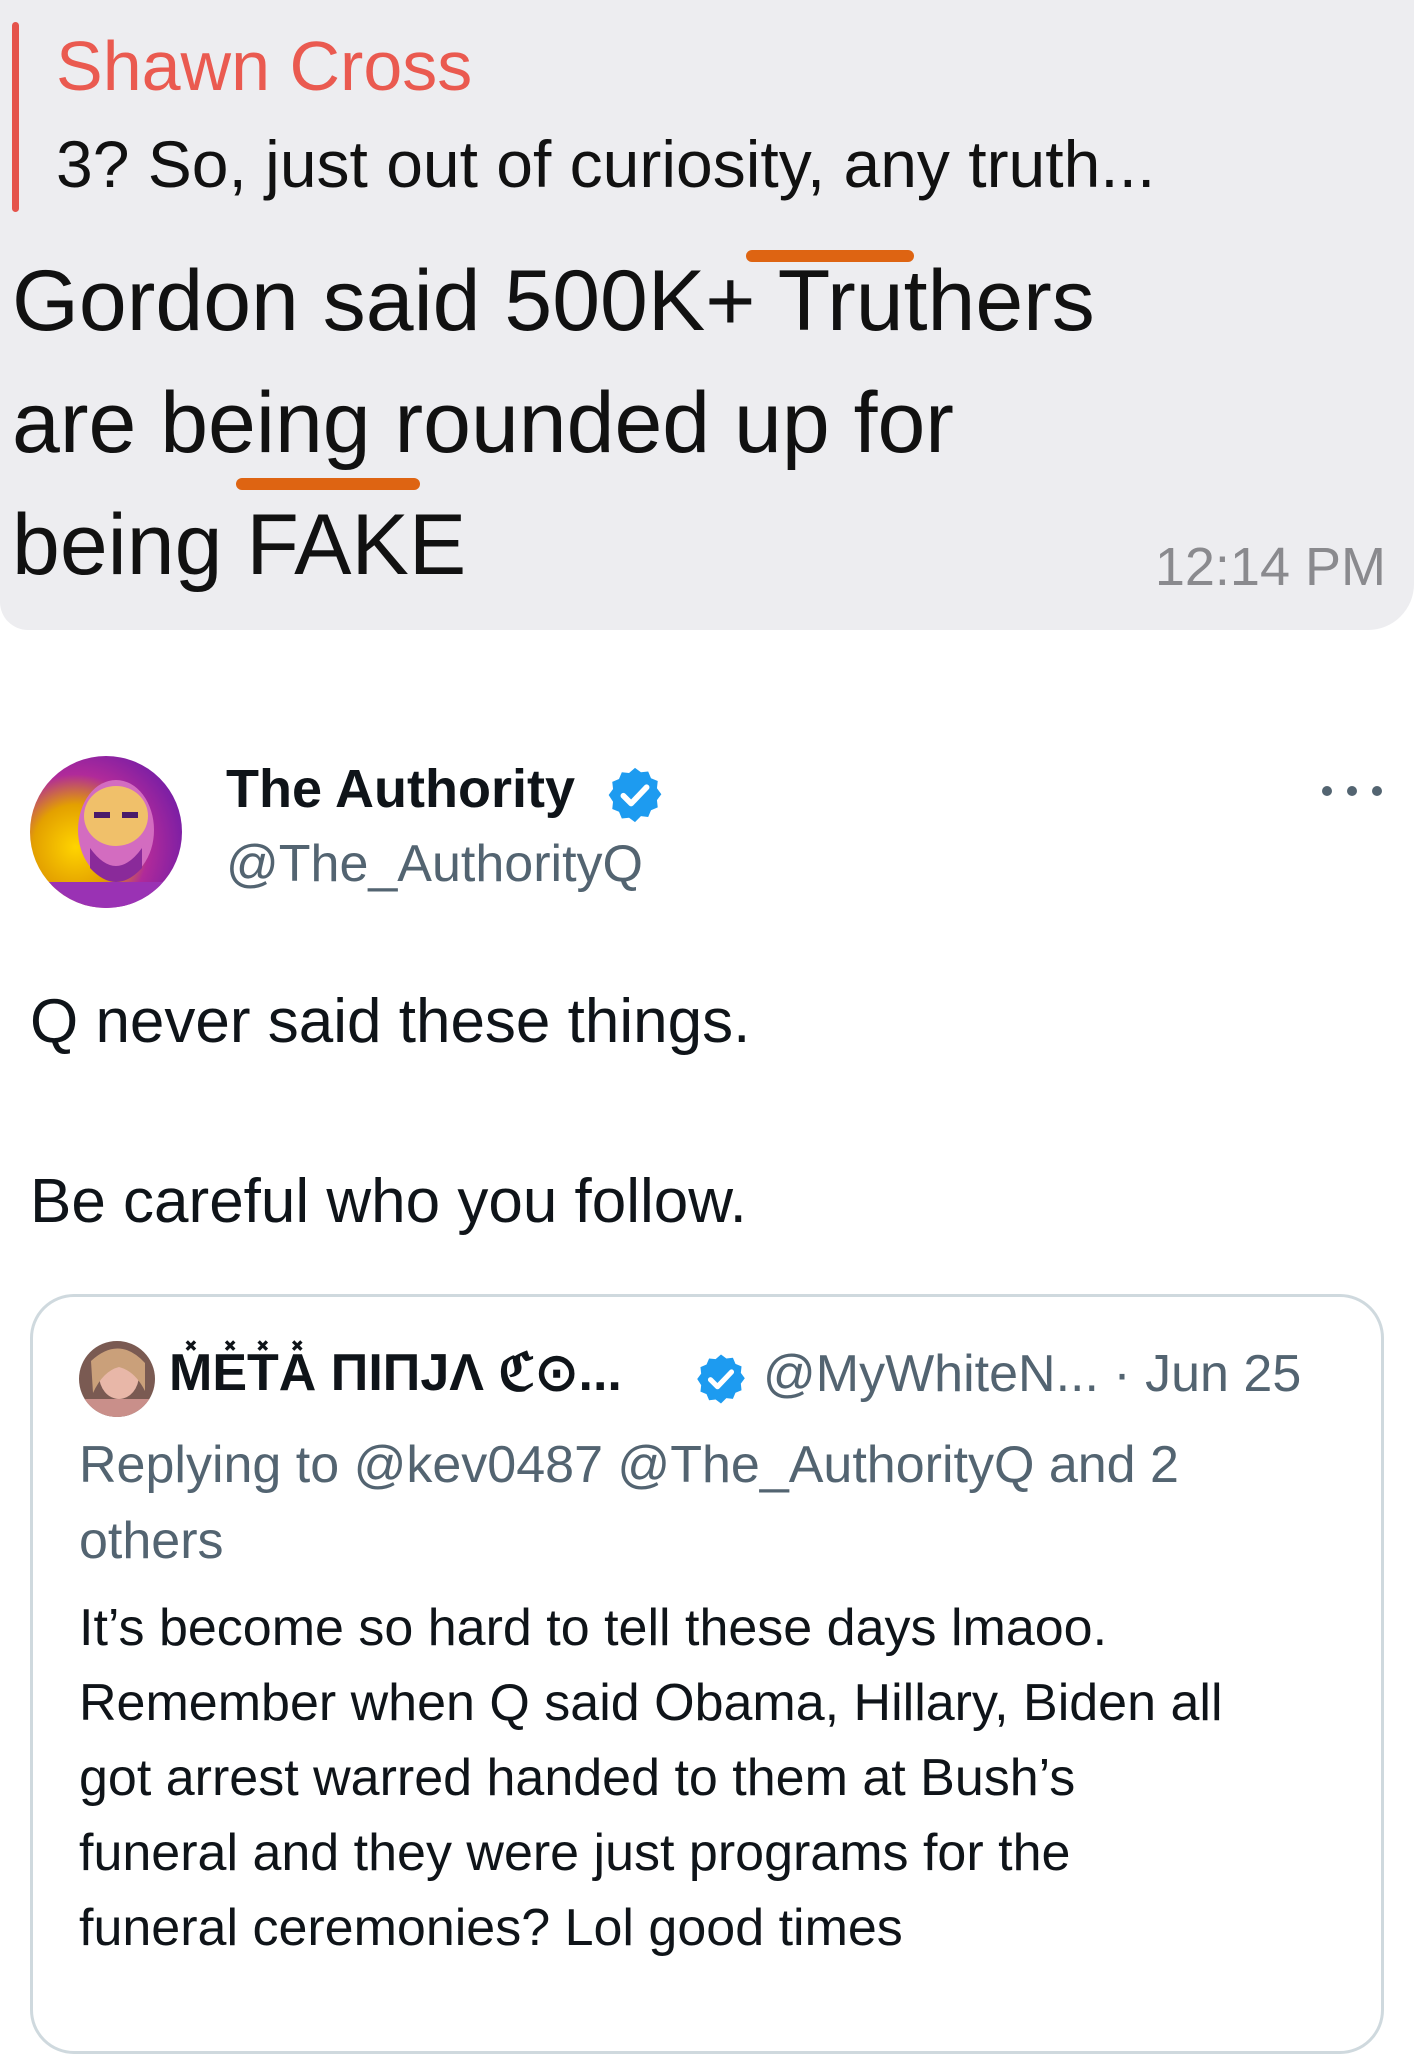  What do you see at coordinates (830, 256) in the screenshot?
I see `annotation-underline-truthers` at bounding box center [830, 256].